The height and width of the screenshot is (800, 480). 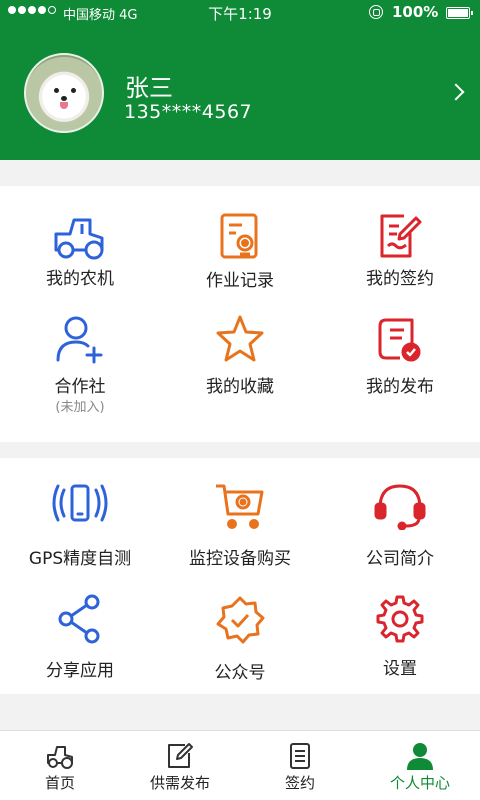 What do you see at coordinates (80, 503) in the screenshot?
I see `gps-phone-icon` at bounding box center [80, 503].